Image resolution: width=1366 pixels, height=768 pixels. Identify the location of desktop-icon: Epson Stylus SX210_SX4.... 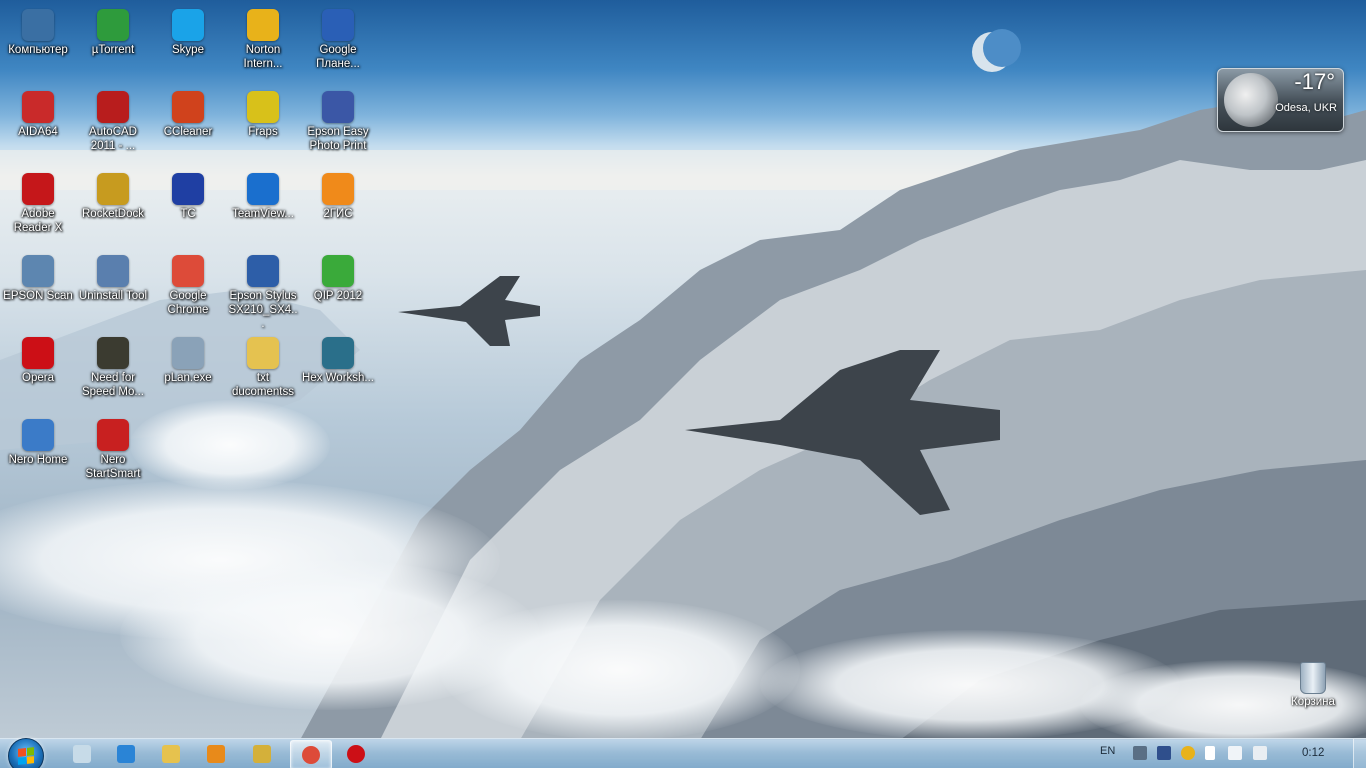
(263, 290).